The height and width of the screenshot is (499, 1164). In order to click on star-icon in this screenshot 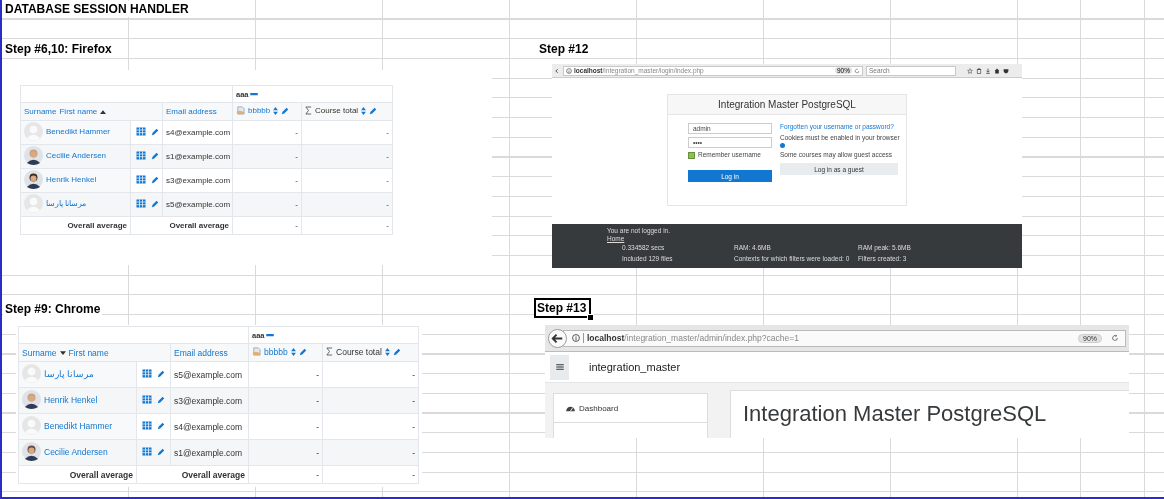, I will do `click(970, 70)`.